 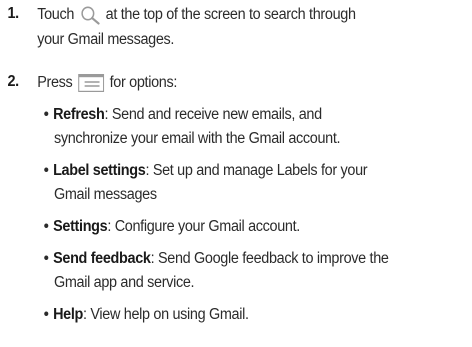 What do you see at coordinates (213, 114) in the screenshot?
I see `option-desc: : Send and receive new emails, and` at bounding box center [213, 114].